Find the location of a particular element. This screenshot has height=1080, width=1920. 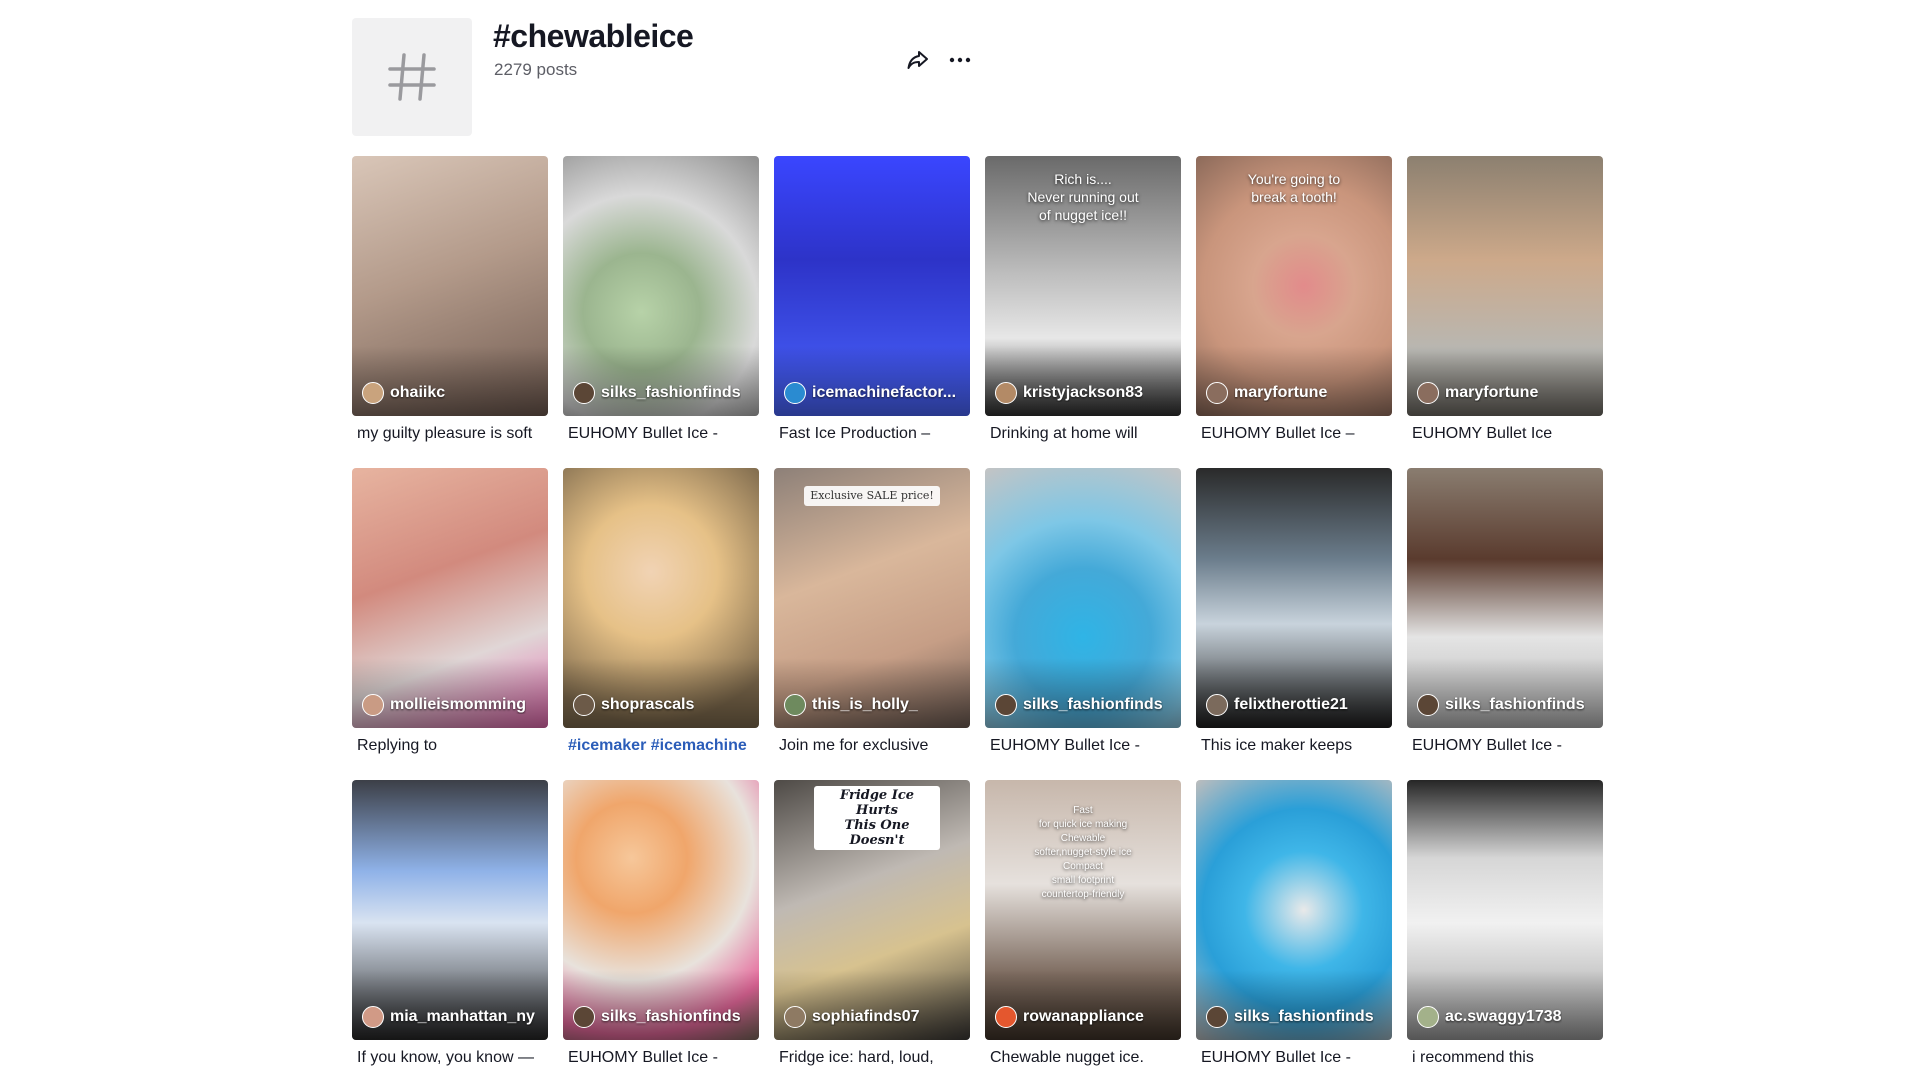

video-card: icemachinefactor... Fast Ice Production – is located at coordinates (872, 300).